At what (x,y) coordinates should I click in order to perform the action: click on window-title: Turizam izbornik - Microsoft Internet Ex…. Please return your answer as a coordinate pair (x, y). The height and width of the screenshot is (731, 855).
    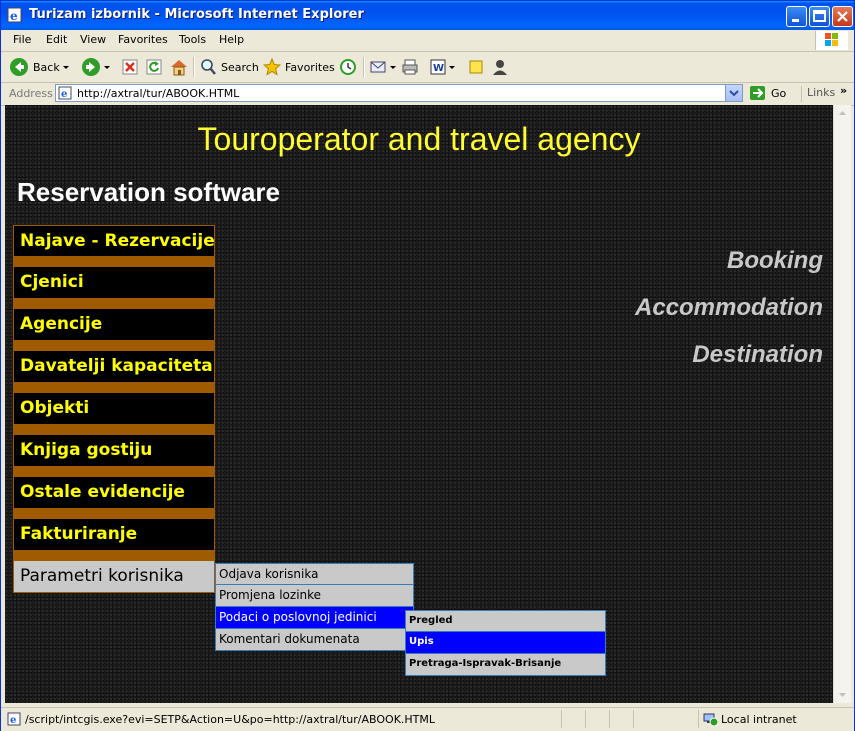
    Looking at the image, I should click on (196, 14).